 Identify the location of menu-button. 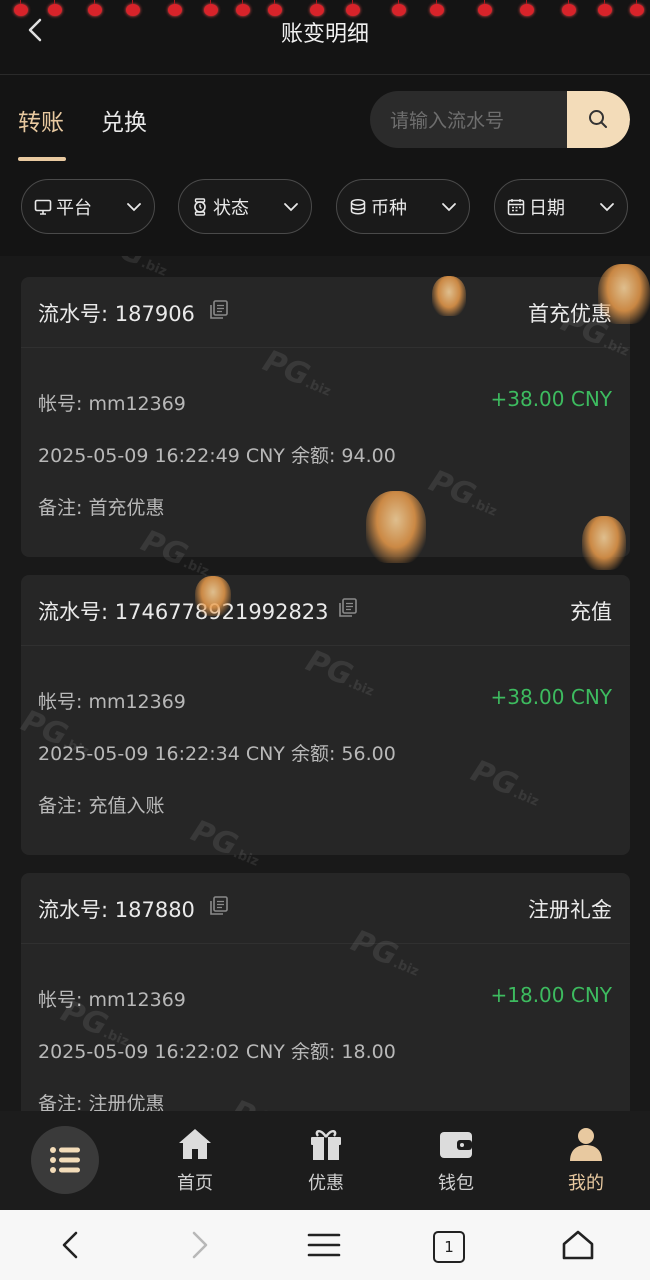
(65, 1160).